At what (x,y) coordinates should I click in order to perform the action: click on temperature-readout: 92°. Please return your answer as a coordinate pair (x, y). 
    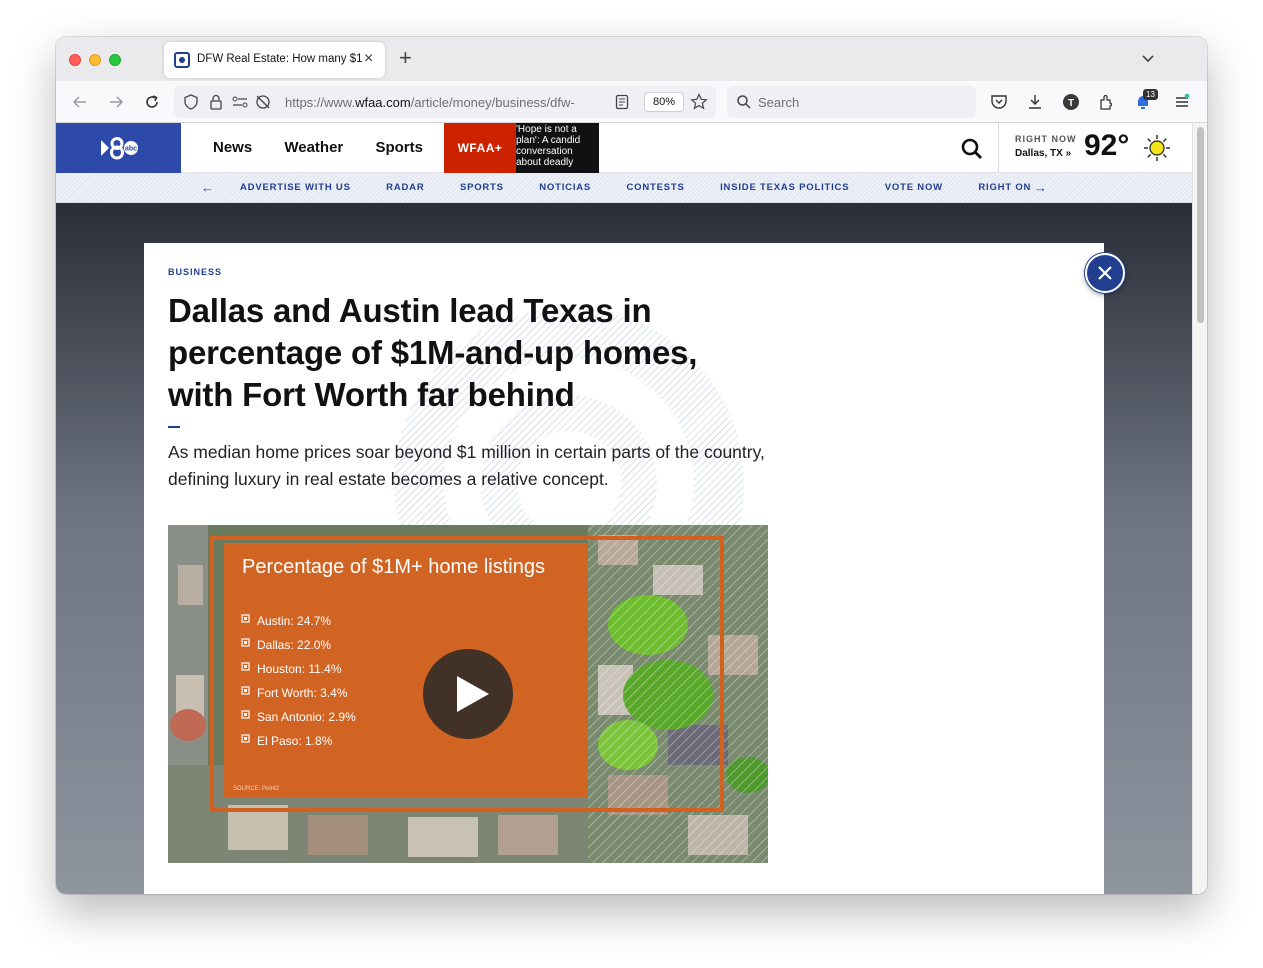
    Looking at the image, I should click on (1106, 146).